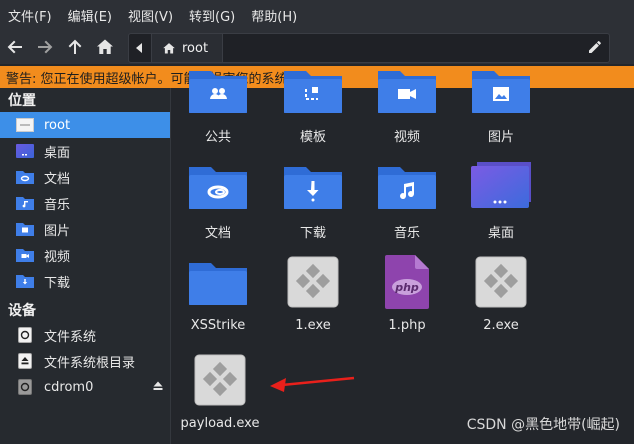 The width and height of the screenshot is (634, 444). I want to click on sidebar-item-filesystem: 文件系统, so click(85, 335).